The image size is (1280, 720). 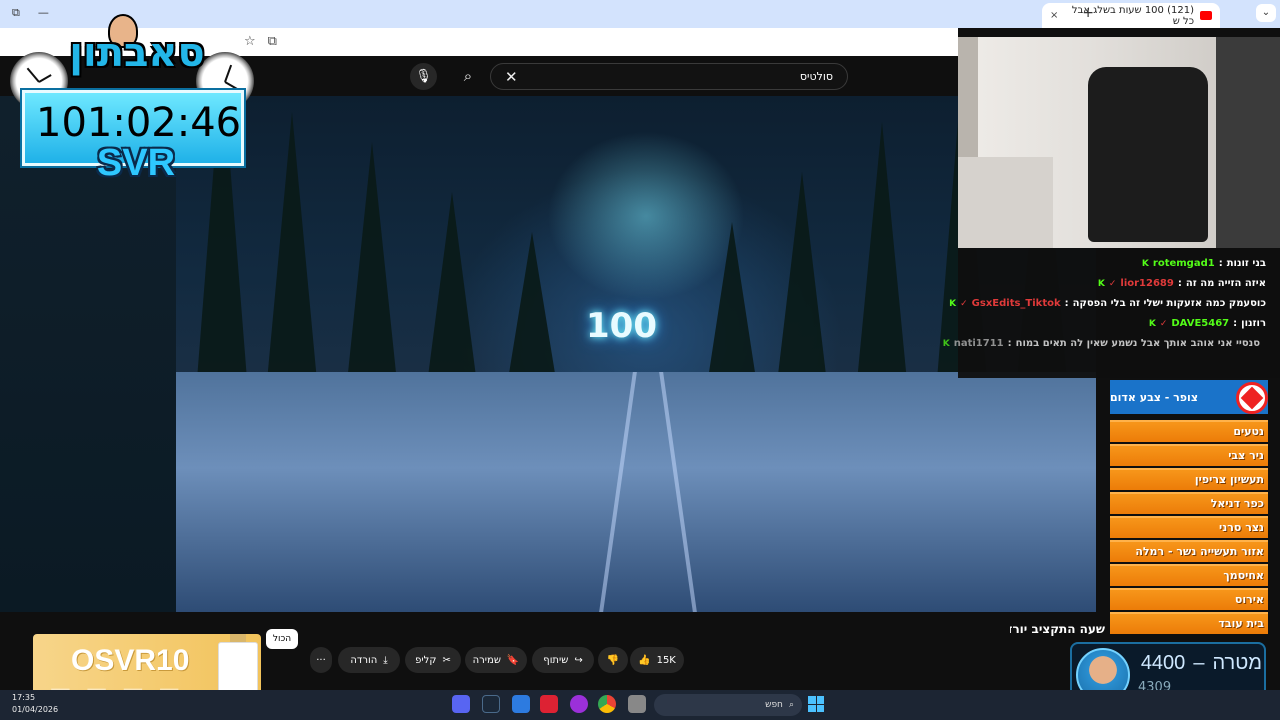 What do you see at coordinates (1203, 263) in the screenshot?
I see `chat-message: בני זונות: rotemgad1 K` at bounding box center [1203, 263].